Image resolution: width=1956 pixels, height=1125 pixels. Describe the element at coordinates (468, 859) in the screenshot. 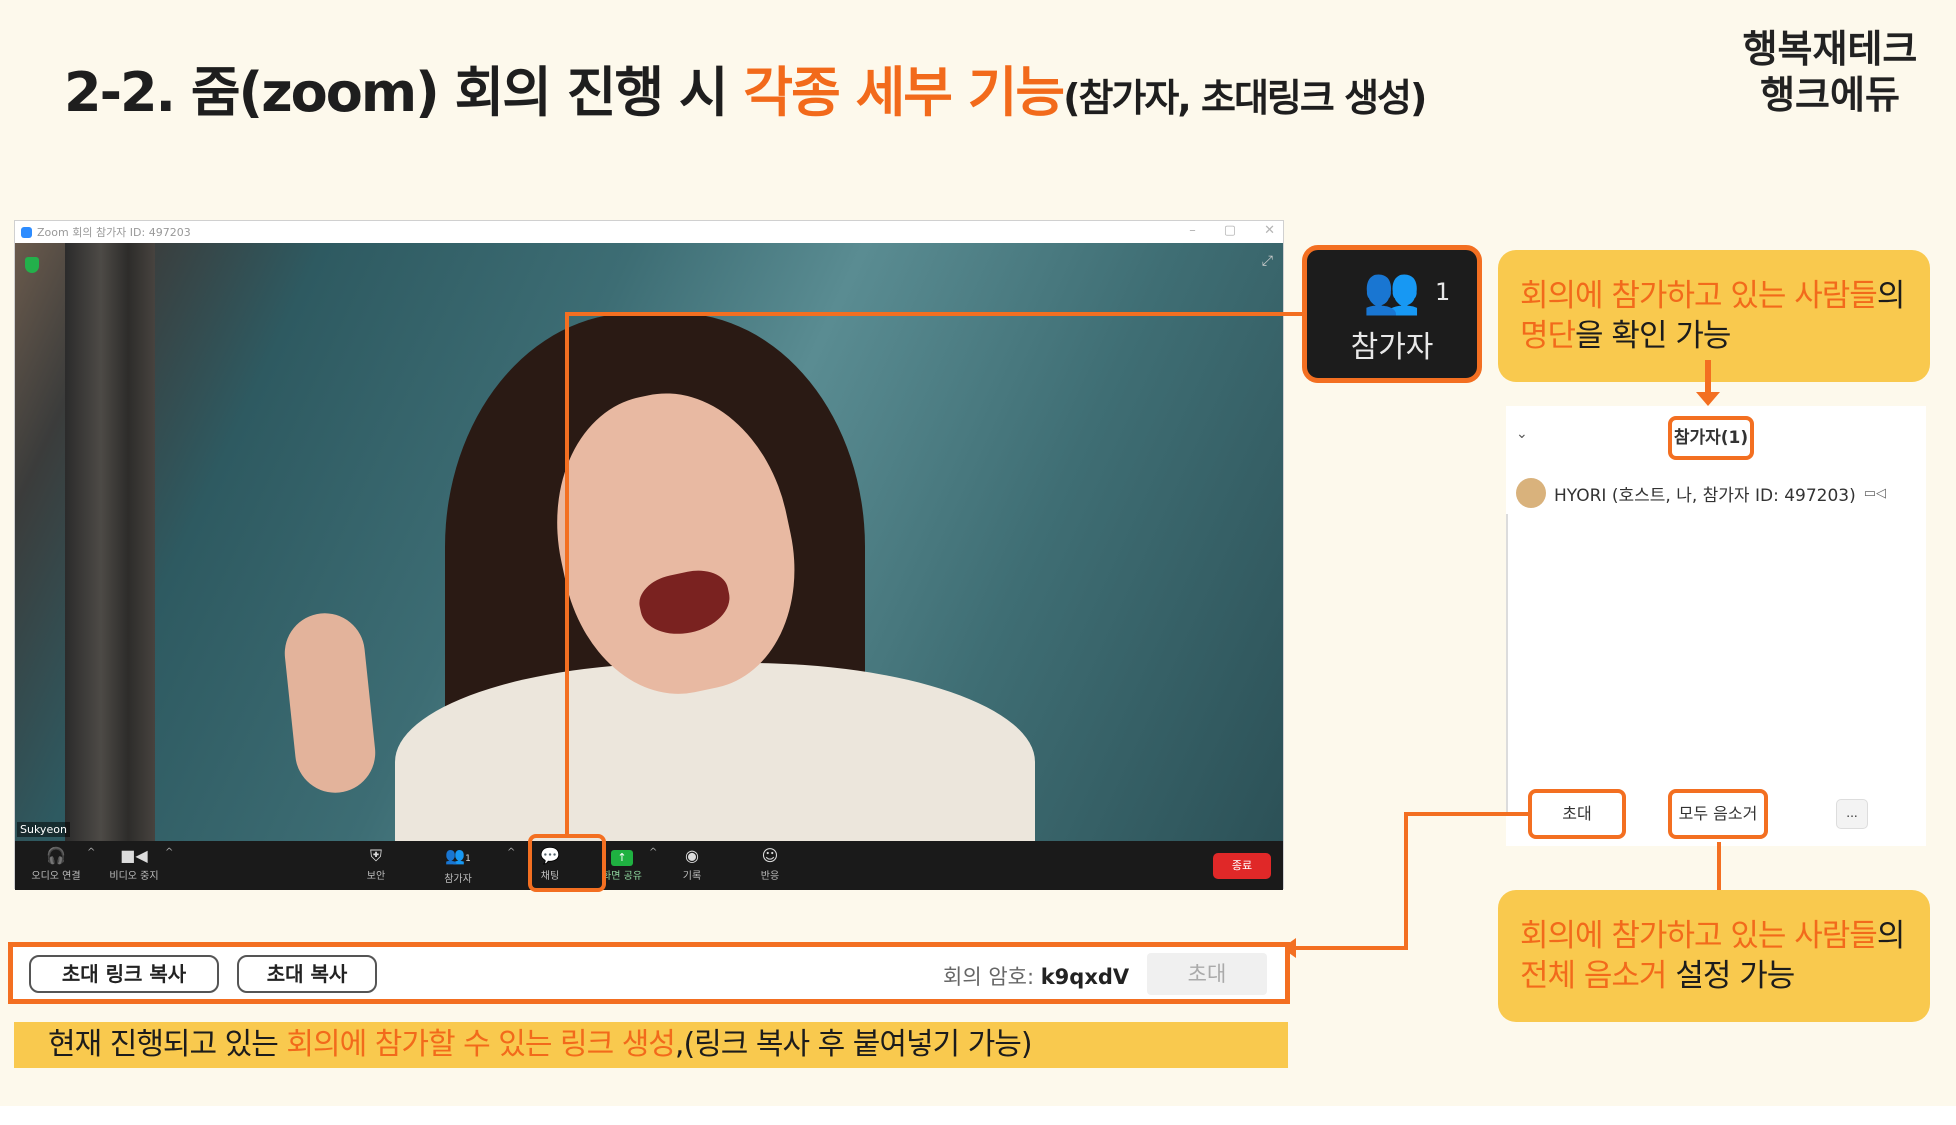

I see `participants-count: 1` at that location.